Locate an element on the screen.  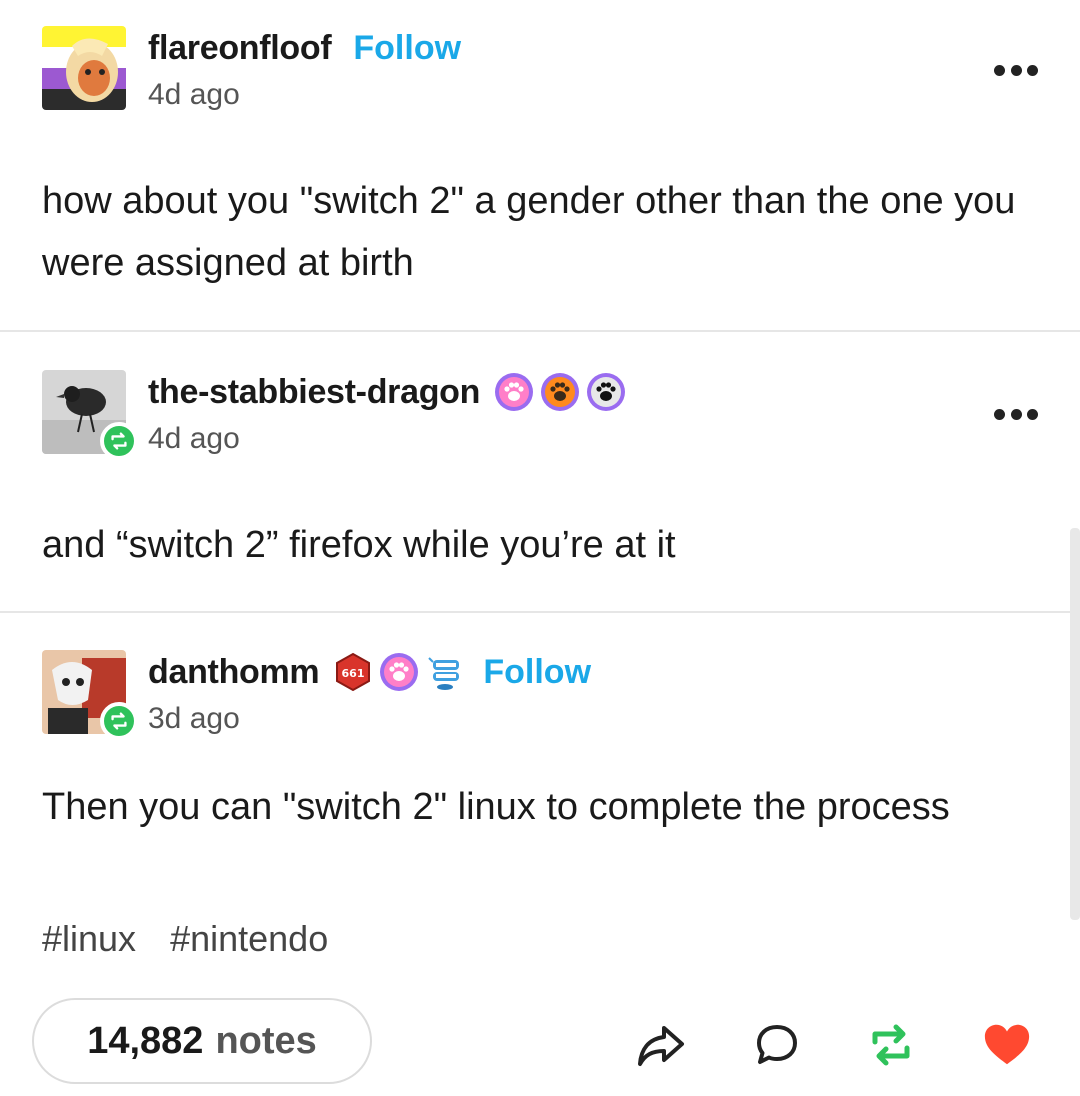
badges is located at coordinates (557, 392).